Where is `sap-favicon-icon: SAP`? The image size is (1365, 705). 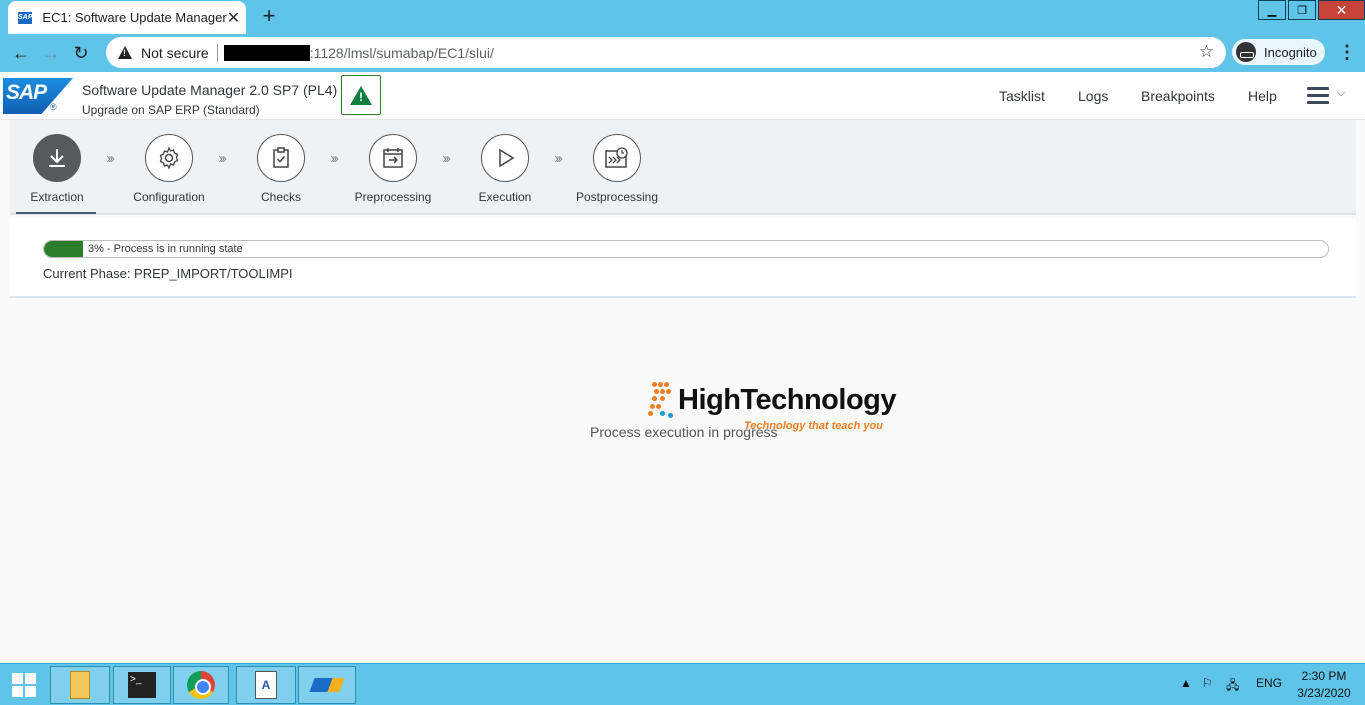 sap-favicon-icon: SAP is located at coordinates (25, 17).